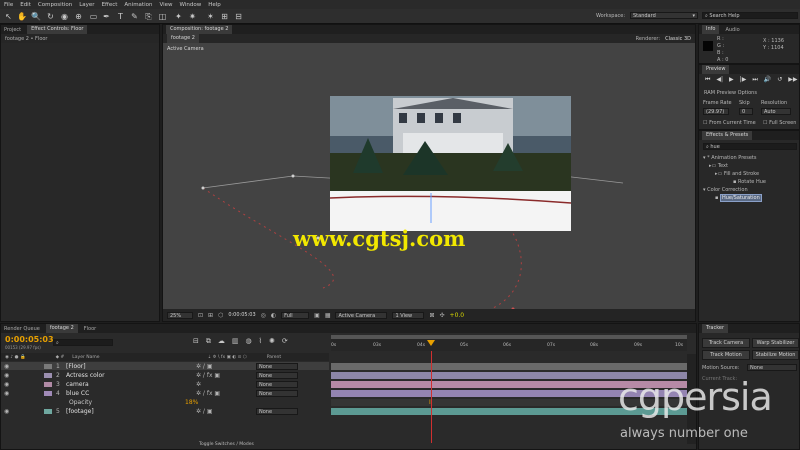 This screenshot has width=800, height=450. What do you see at coordinates (85, 357) in the screenshot?
I see `col-layer-name: Layer Name` at bounding box center [85, 357].